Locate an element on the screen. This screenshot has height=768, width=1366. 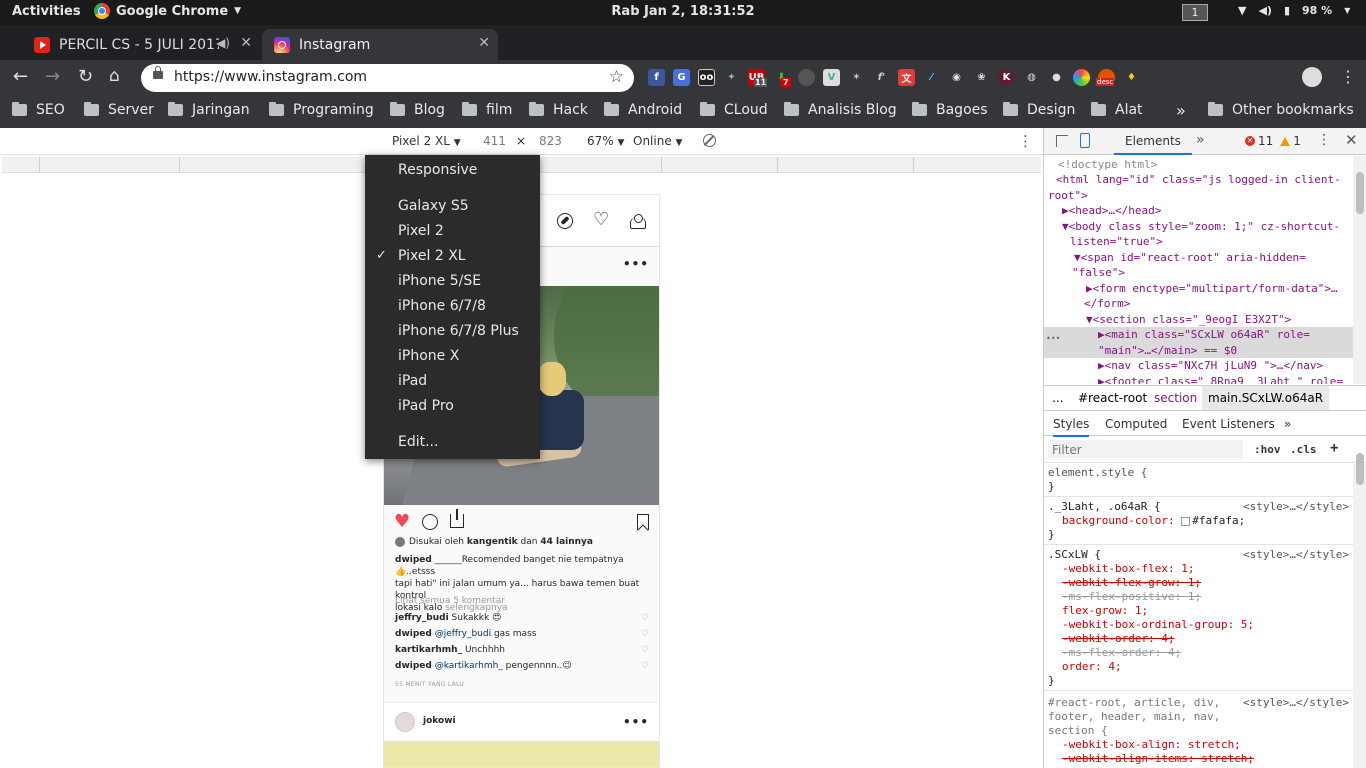
inspect-element-icon is located at coordinates (1062, 141).